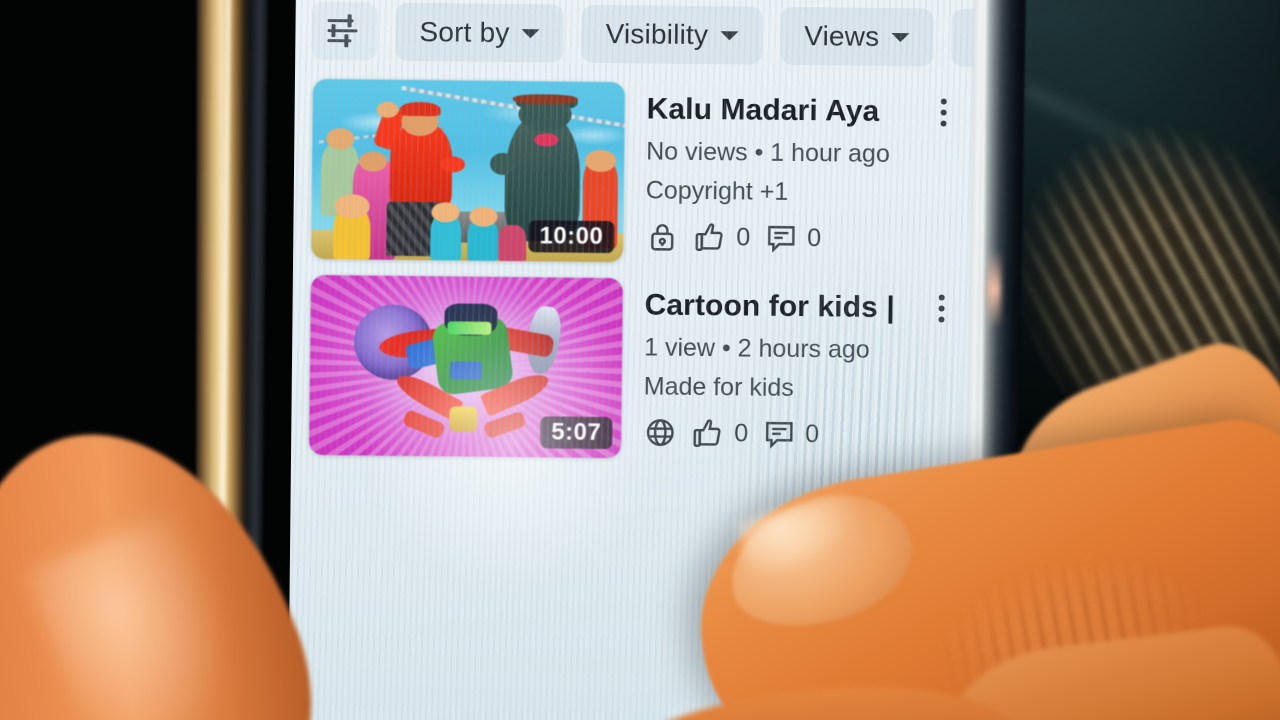 The width and height of the screenshot is (1280, 720). I want to click on video-stats-line: 1 view • 2 hours ago, so click(757, 348).